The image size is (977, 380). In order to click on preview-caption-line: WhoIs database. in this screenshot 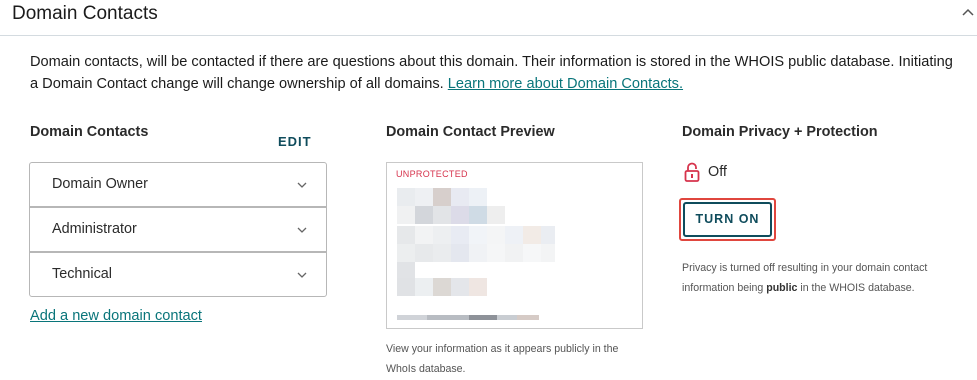, I will do `click(426, 369)`.